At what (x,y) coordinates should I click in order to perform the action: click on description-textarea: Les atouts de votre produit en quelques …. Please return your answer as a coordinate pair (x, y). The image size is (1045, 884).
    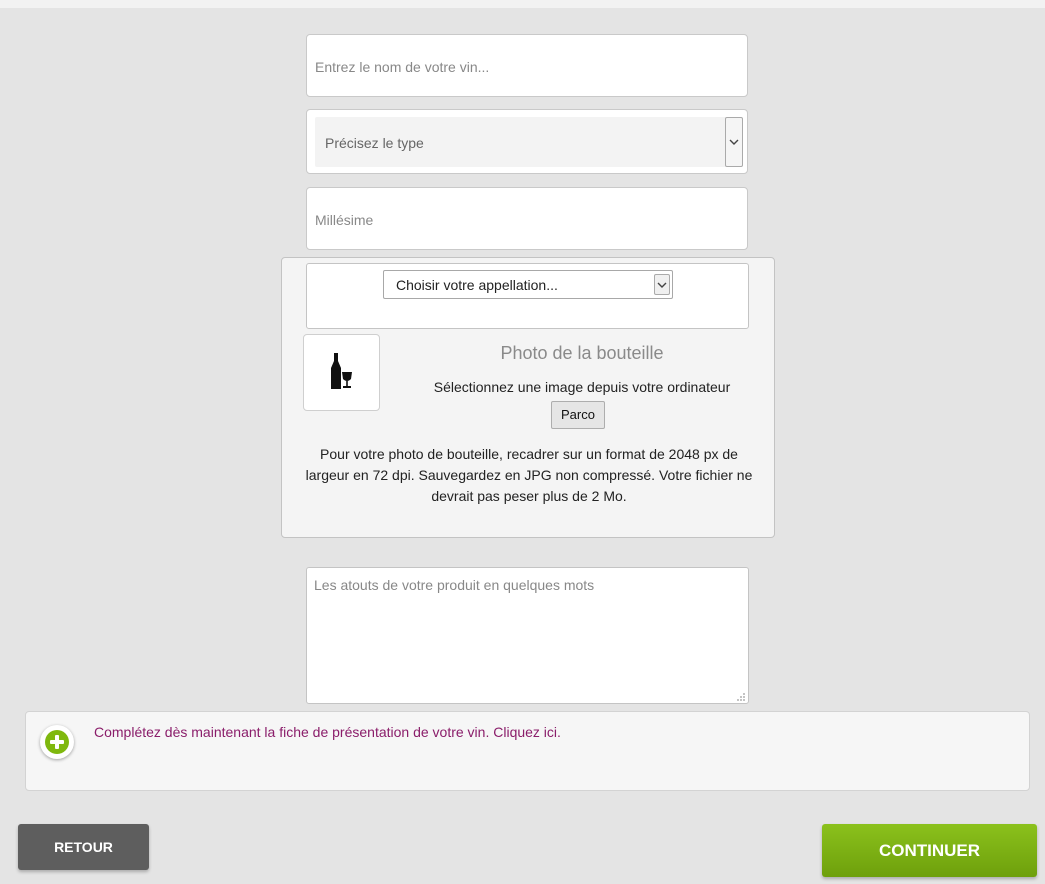
    Looking at the image, I should click on (527, 635).